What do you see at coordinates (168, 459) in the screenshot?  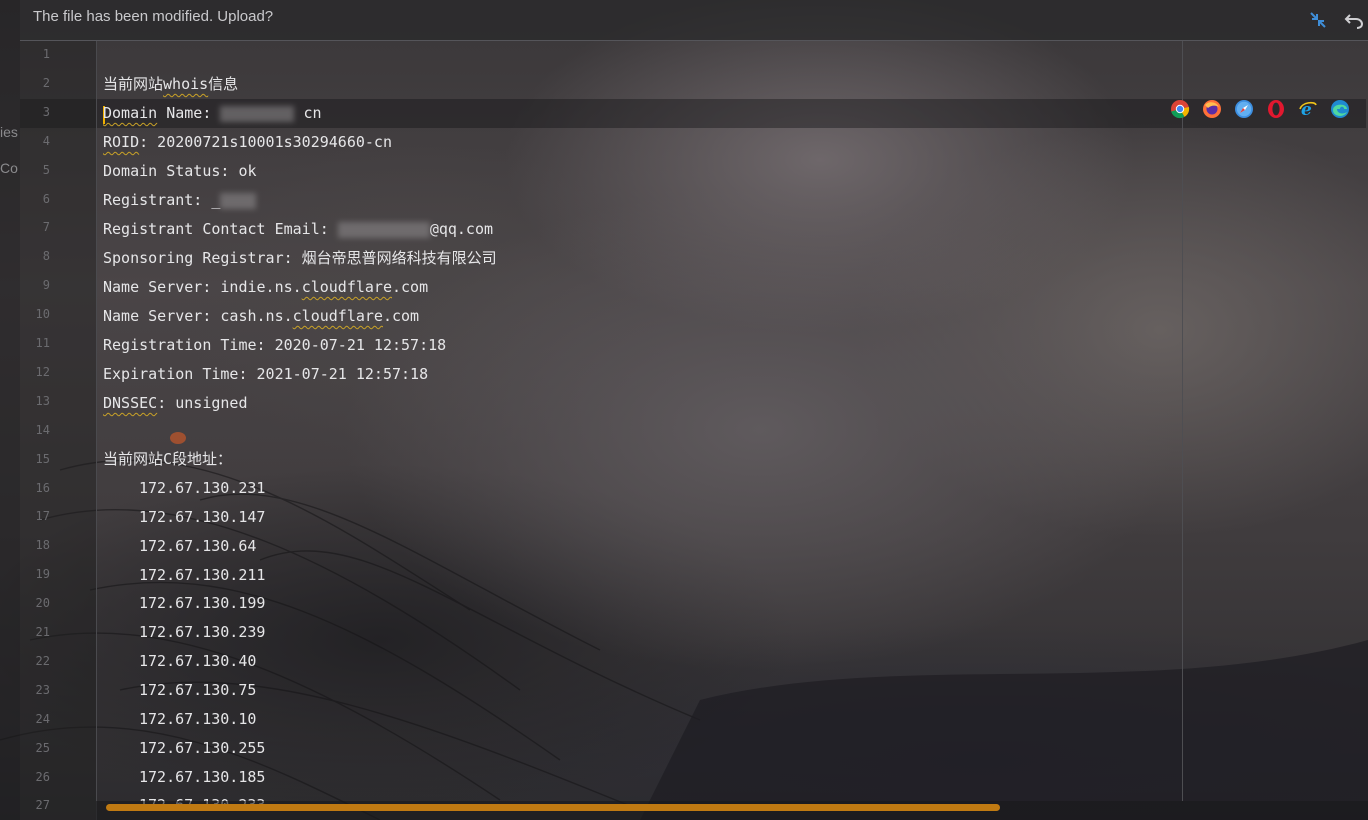 I see `code-line: 当前网站C段地址：` at bounding box center [168, 459].